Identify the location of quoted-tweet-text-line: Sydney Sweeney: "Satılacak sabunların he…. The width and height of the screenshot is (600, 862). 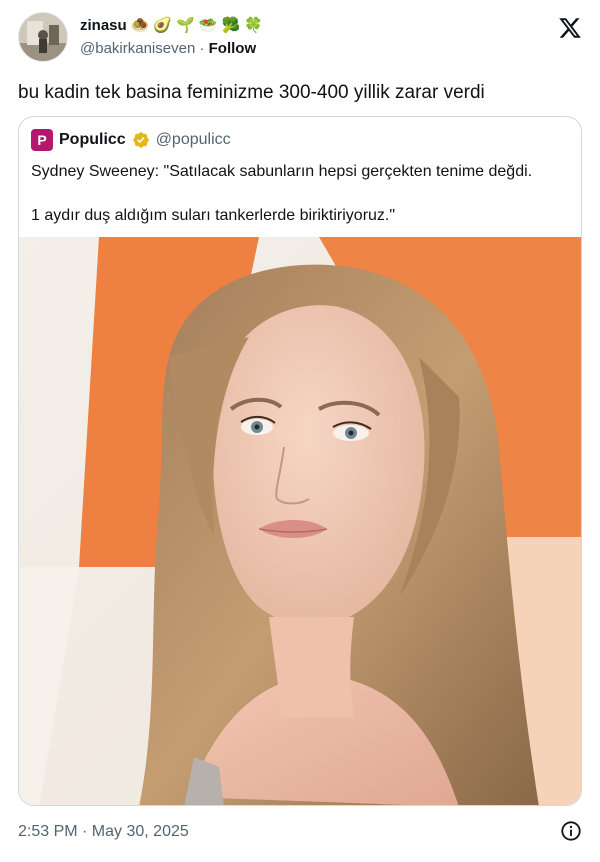
(282, 171).